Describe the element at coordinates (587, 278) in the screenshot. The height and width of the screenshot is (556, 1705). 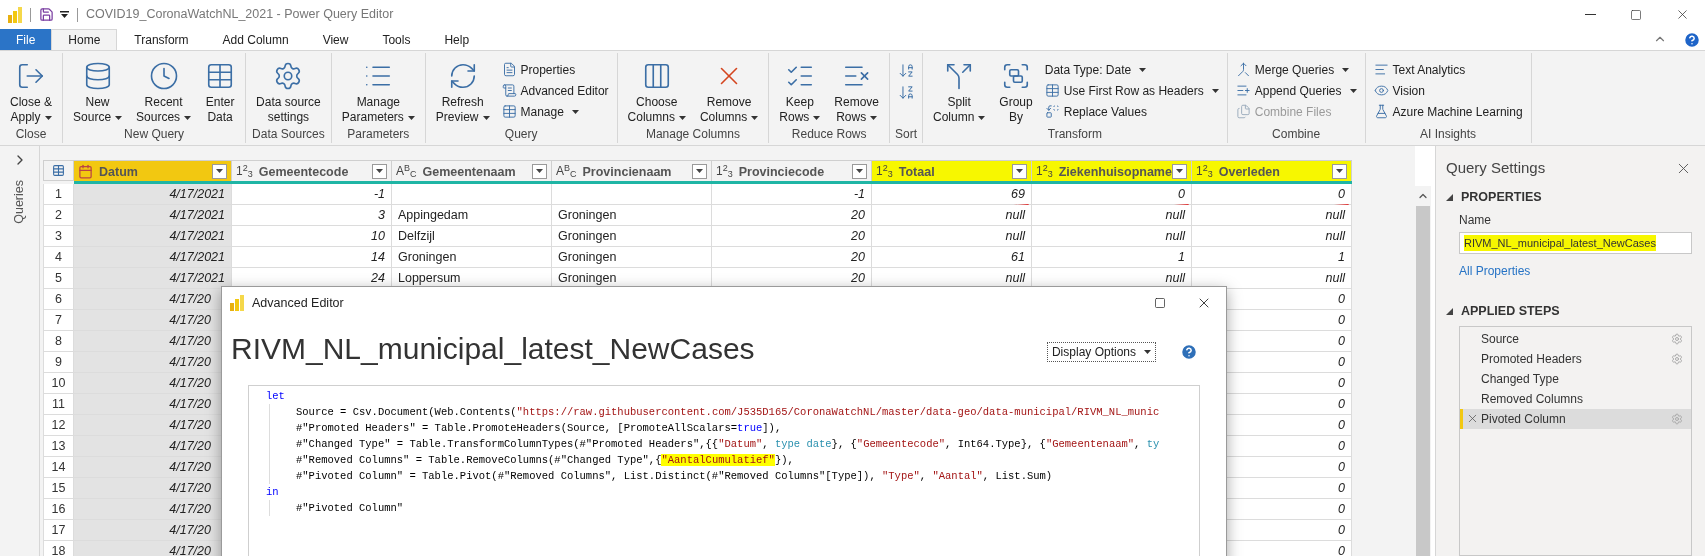
I see `table-cell-text: Groningen` at that location.